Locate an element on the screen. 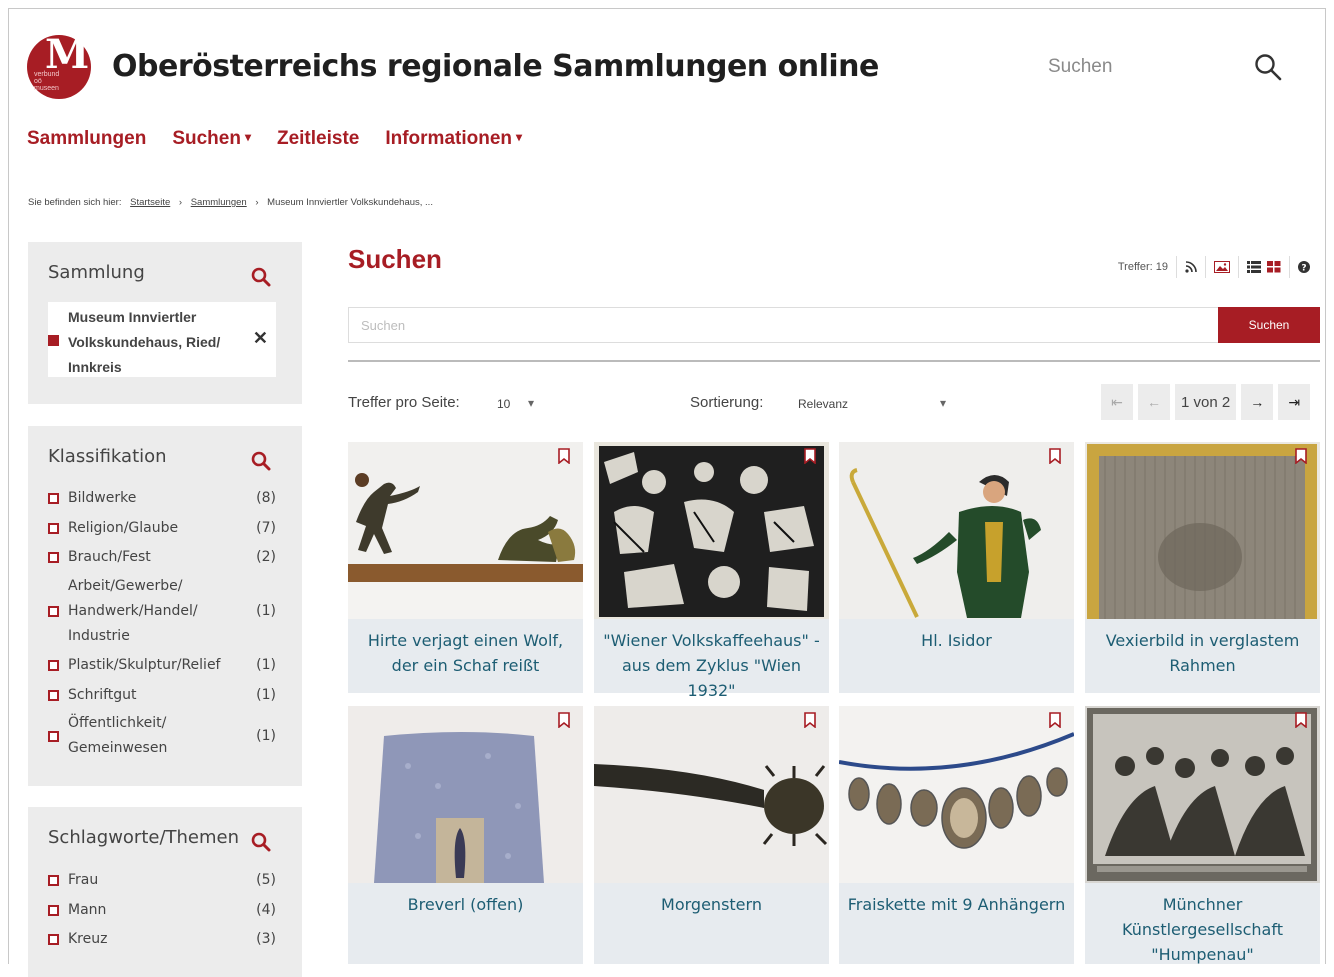 Image resolution: width=1334 pixels, height=977 pixels. facet-option-count: (3) is located at coordinates (266, 939).